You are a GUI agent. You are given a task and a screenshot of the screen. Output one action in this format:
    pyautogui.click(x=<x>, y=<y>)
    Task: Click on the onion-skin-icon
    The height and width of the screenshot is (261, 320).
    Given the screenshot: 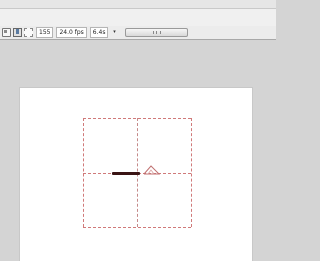 What is the action you would take?
    pyautogui.click(x=6, y=32)
    